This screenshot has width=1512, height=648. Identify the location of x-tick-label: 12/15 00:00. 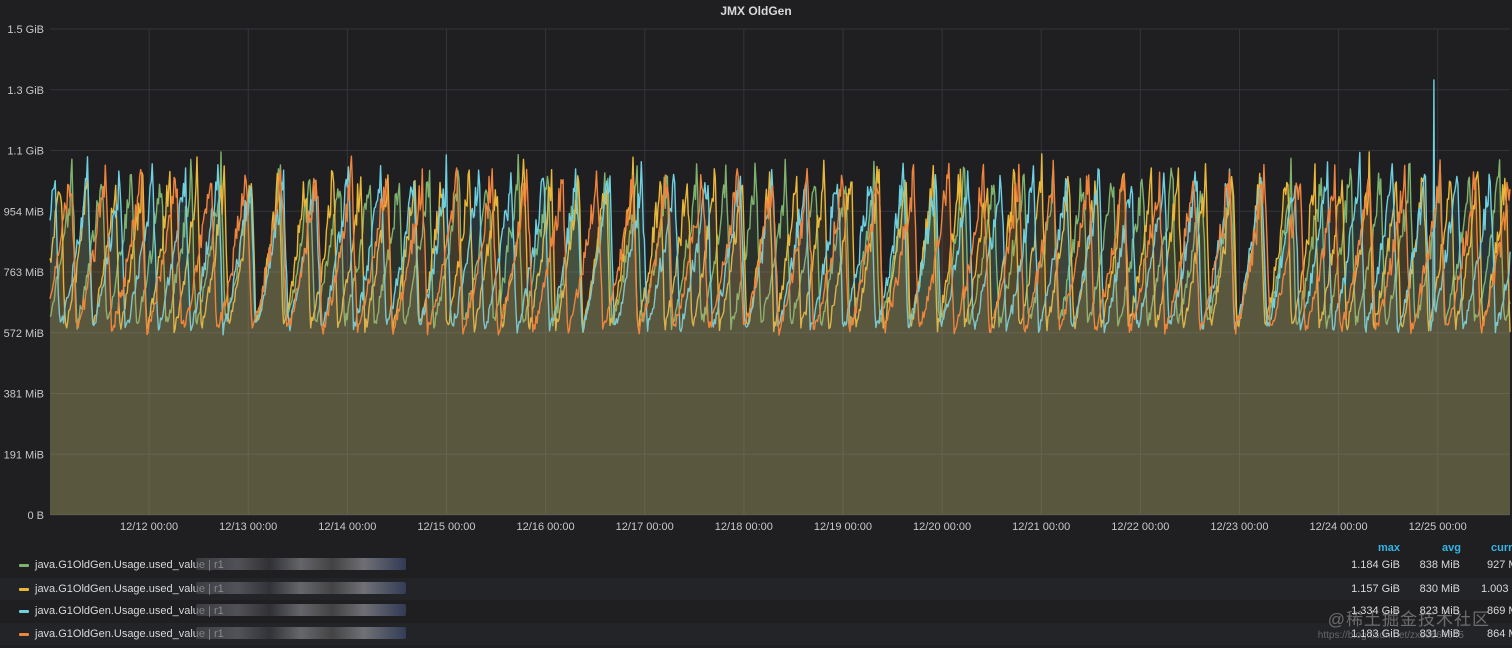
(446, 527).